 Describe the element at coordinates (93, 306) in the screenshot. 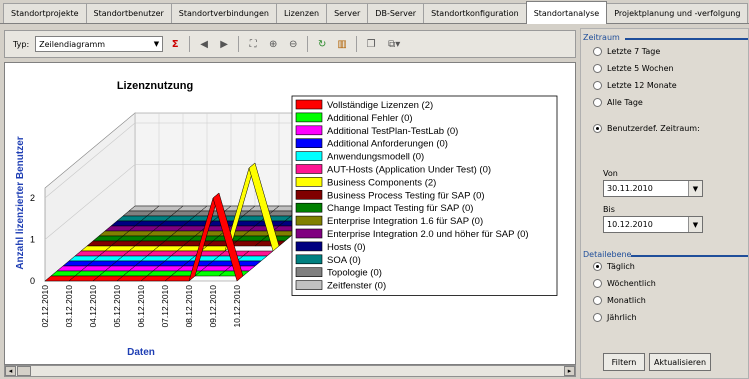

I see `x-tick-label: 04.12.2010` at that location.